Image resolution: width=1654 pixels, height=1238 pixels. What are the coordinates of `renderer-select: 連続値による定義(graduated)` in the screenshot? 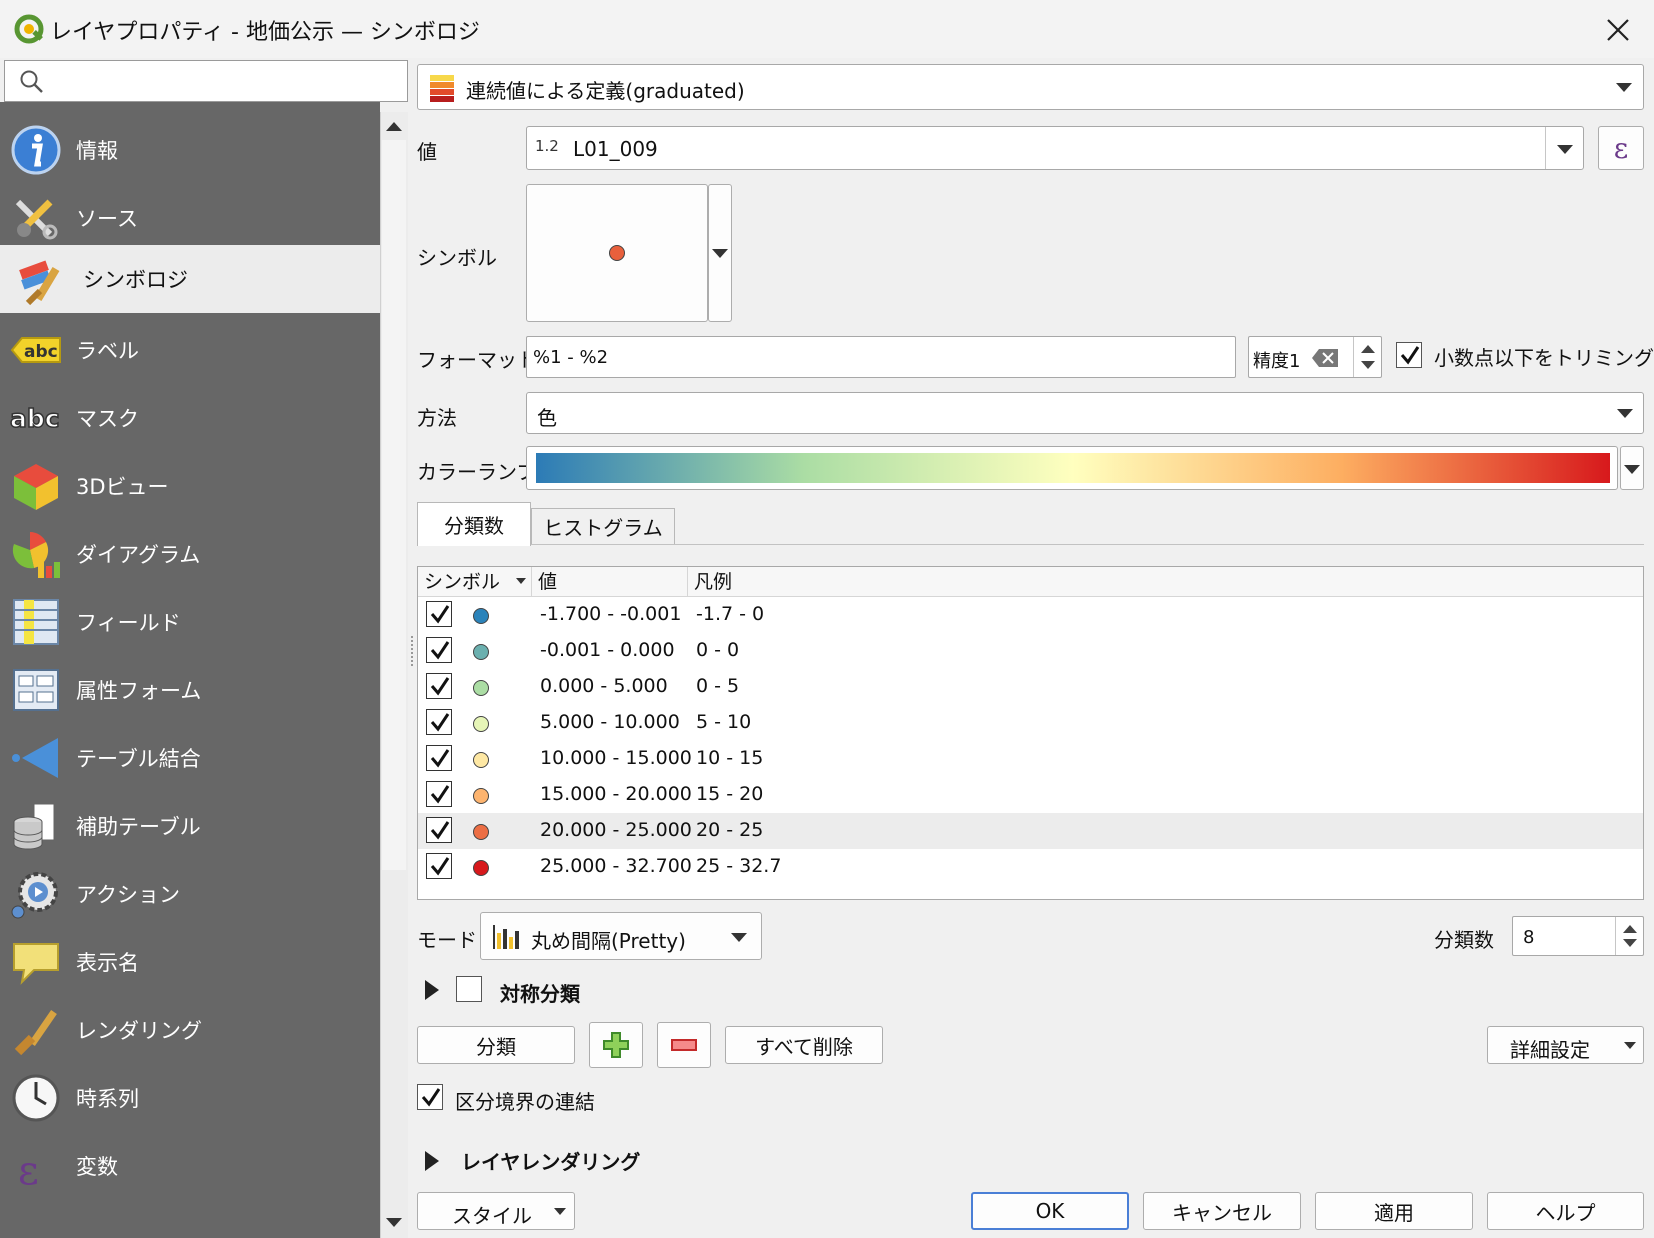 It's located at (1030, 87).